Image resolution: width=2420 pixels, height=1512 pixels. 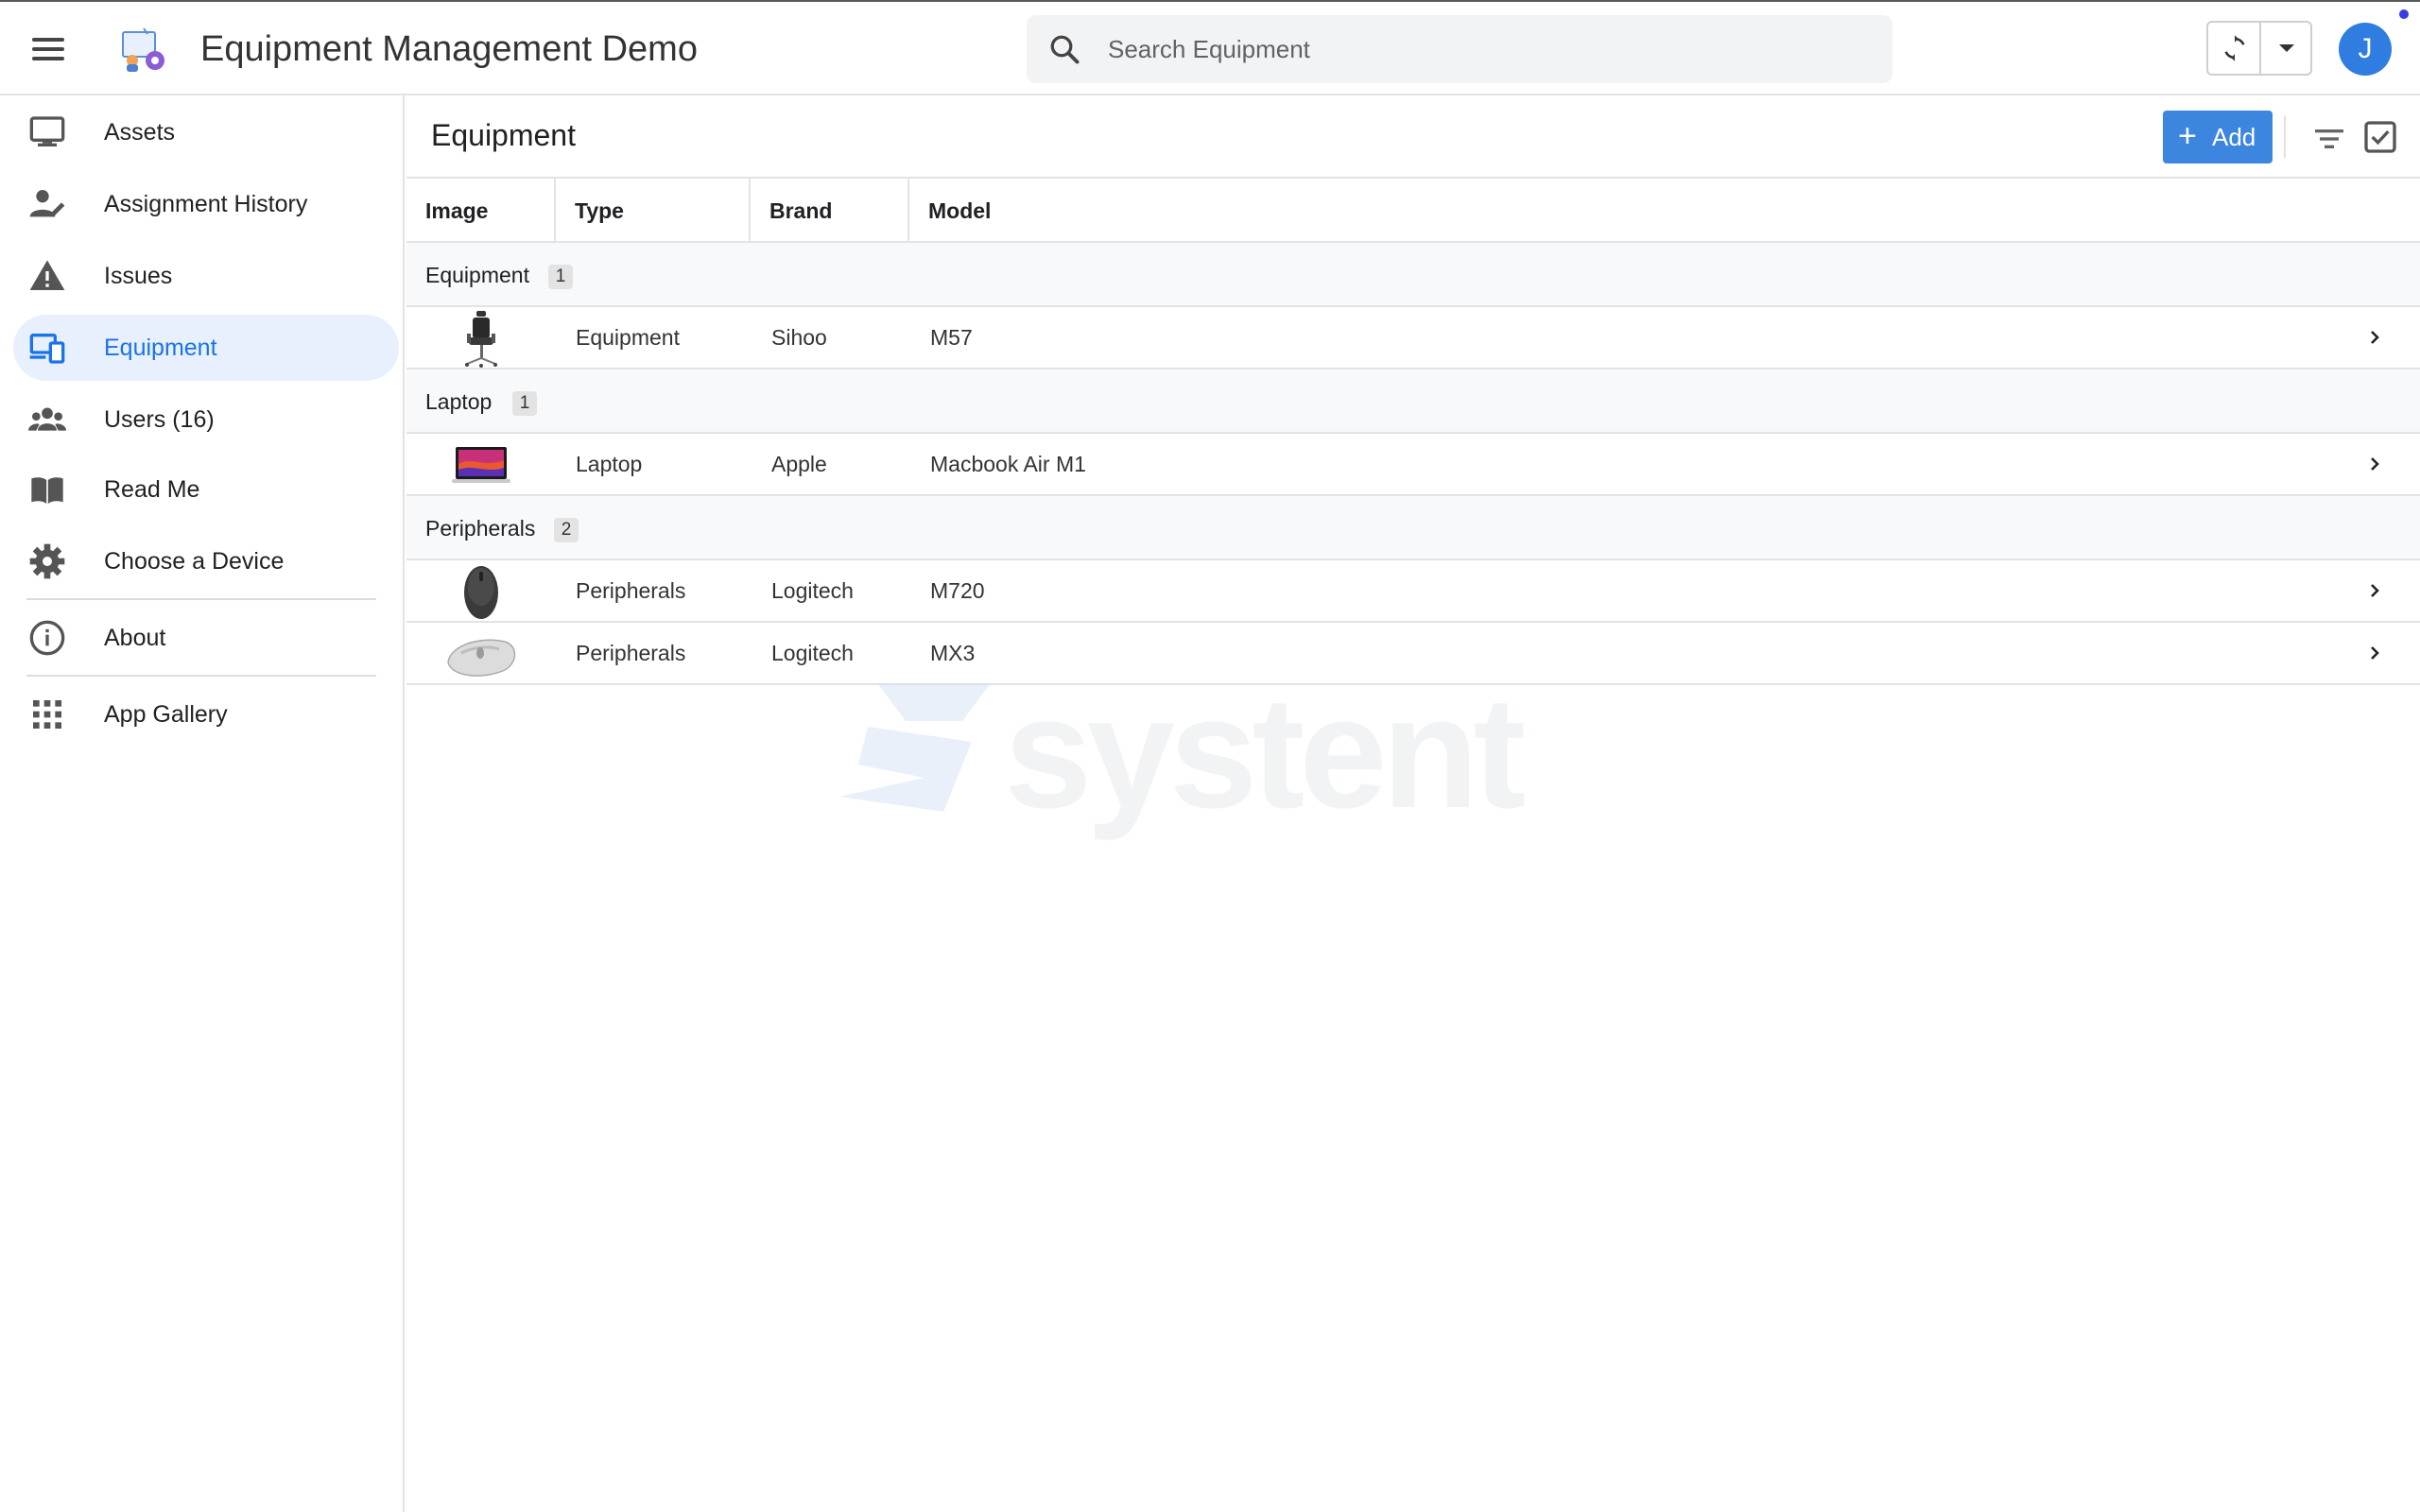 What do you see at coordinates (135, 638) in the screenshot?
I see `sidebar-item-label: About` at bounding box center [135, 638].